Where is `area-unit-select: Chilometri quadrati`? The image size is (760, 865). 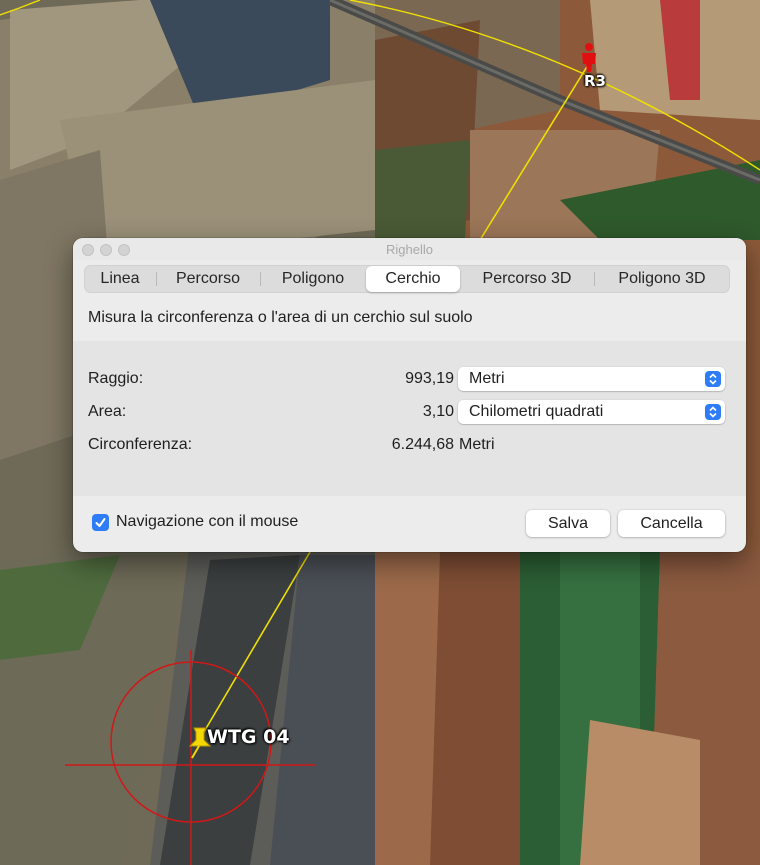
area-unit-select: Chilometri quadrati is located at coordinates (591, 412).